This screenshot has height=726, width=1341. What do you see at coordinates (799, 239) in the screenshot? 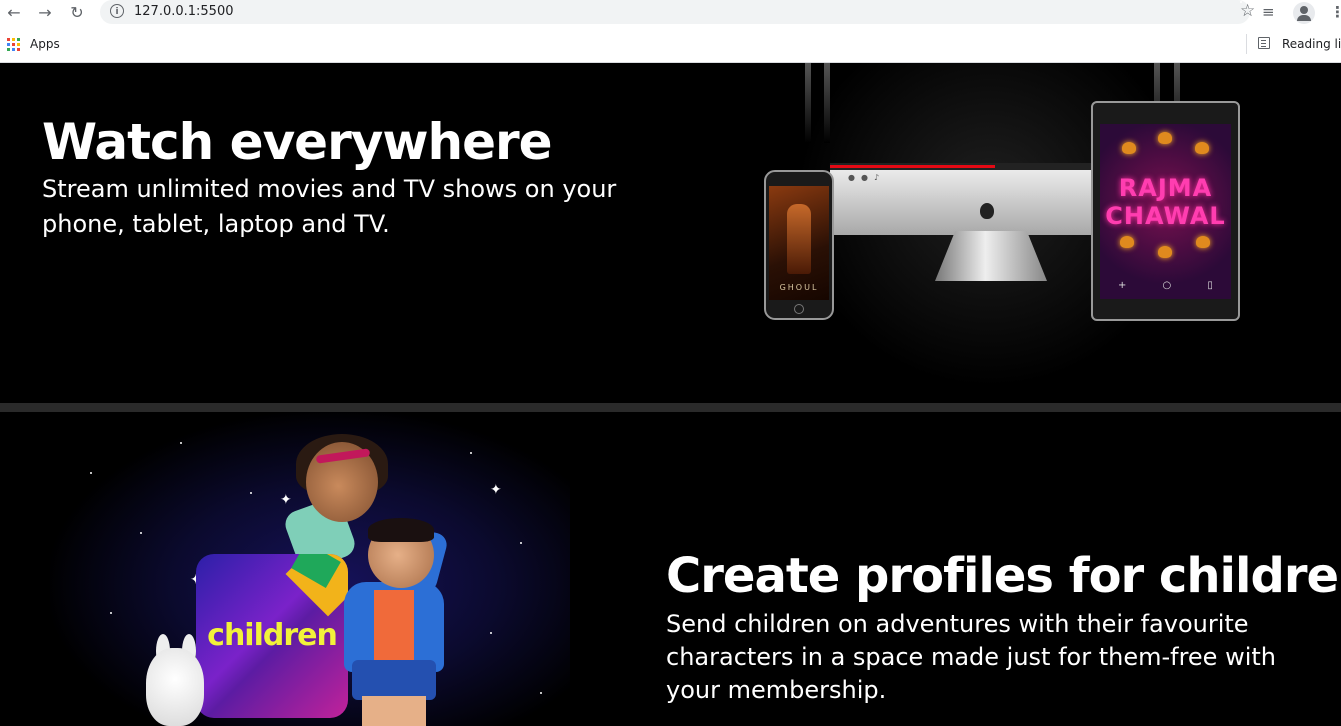
I see `poster-figure` at bounding box center [799, 239].